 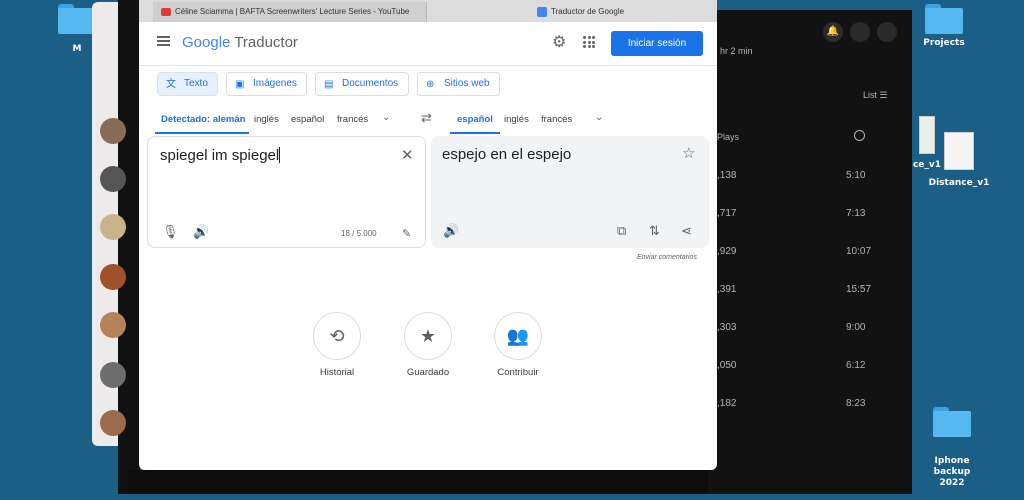 What do you see at coordinates (657, 43) in the screenshot?
I see `sign-in-button: Iniciar sesión` at bounding box center [657, 43].